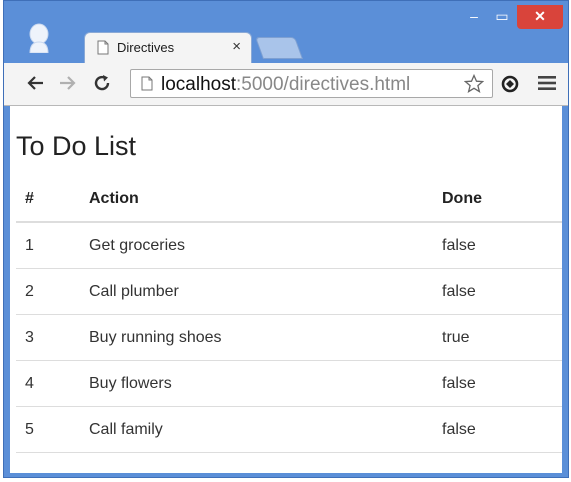 The image size is (571, 482). I want to click on url-path: :5000/directives.html, so click(323, 84).